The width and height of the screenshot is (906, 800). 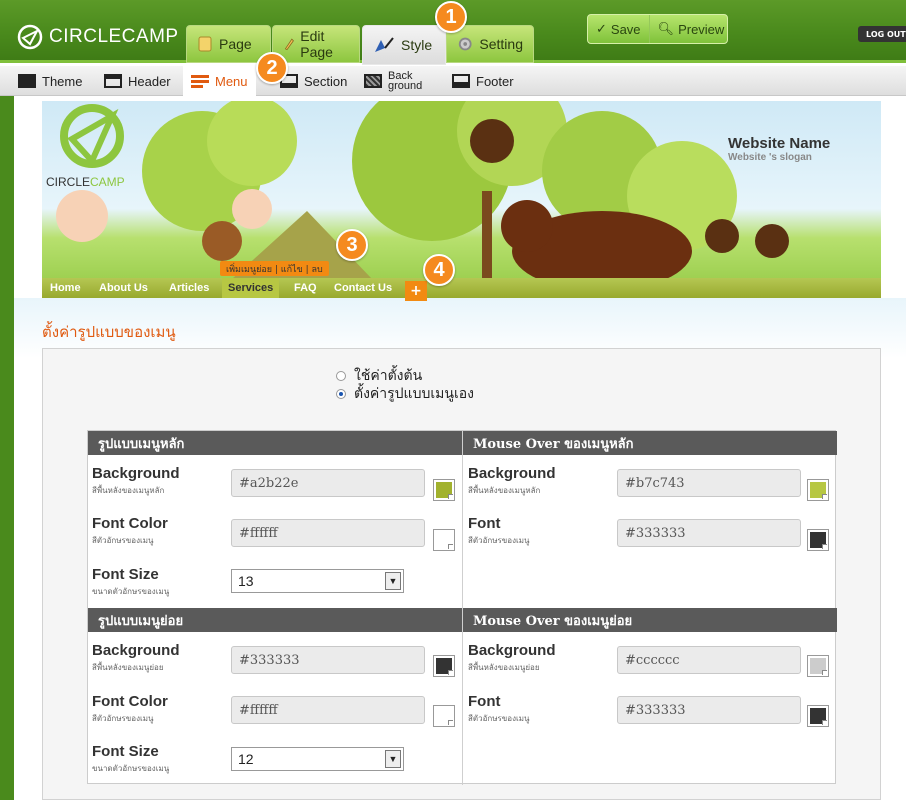 What do you see at coordinates (123, 288) in the screenshot?
I see `menu-item-about-us: About Us` at bounding box center [123, 288].